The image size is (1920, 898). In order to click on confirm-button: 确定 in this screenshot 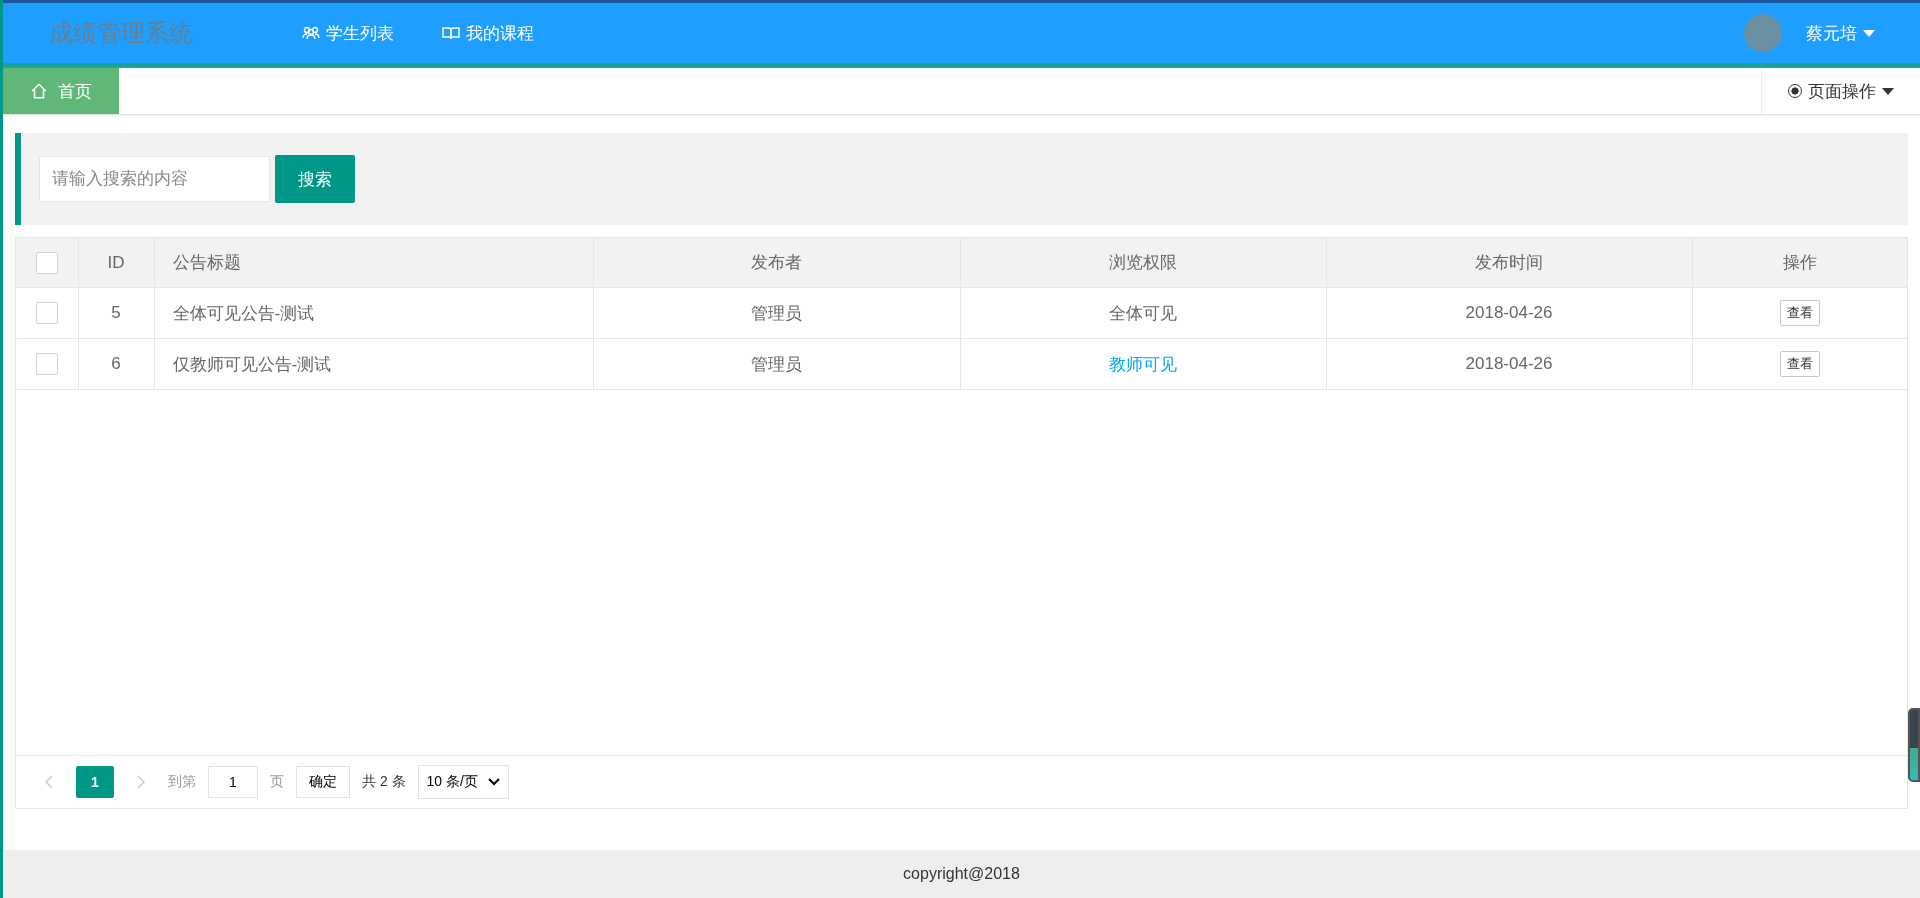, I will do `click(323, 782)`.